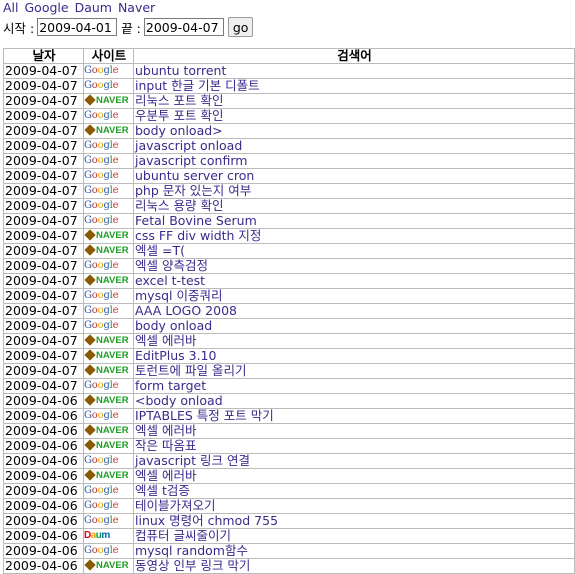  What do you see at coordinates (178, 296) in the screenshot?
I see `keyword-link: mysql 이중쿼리` at bounding box center [178, 296].